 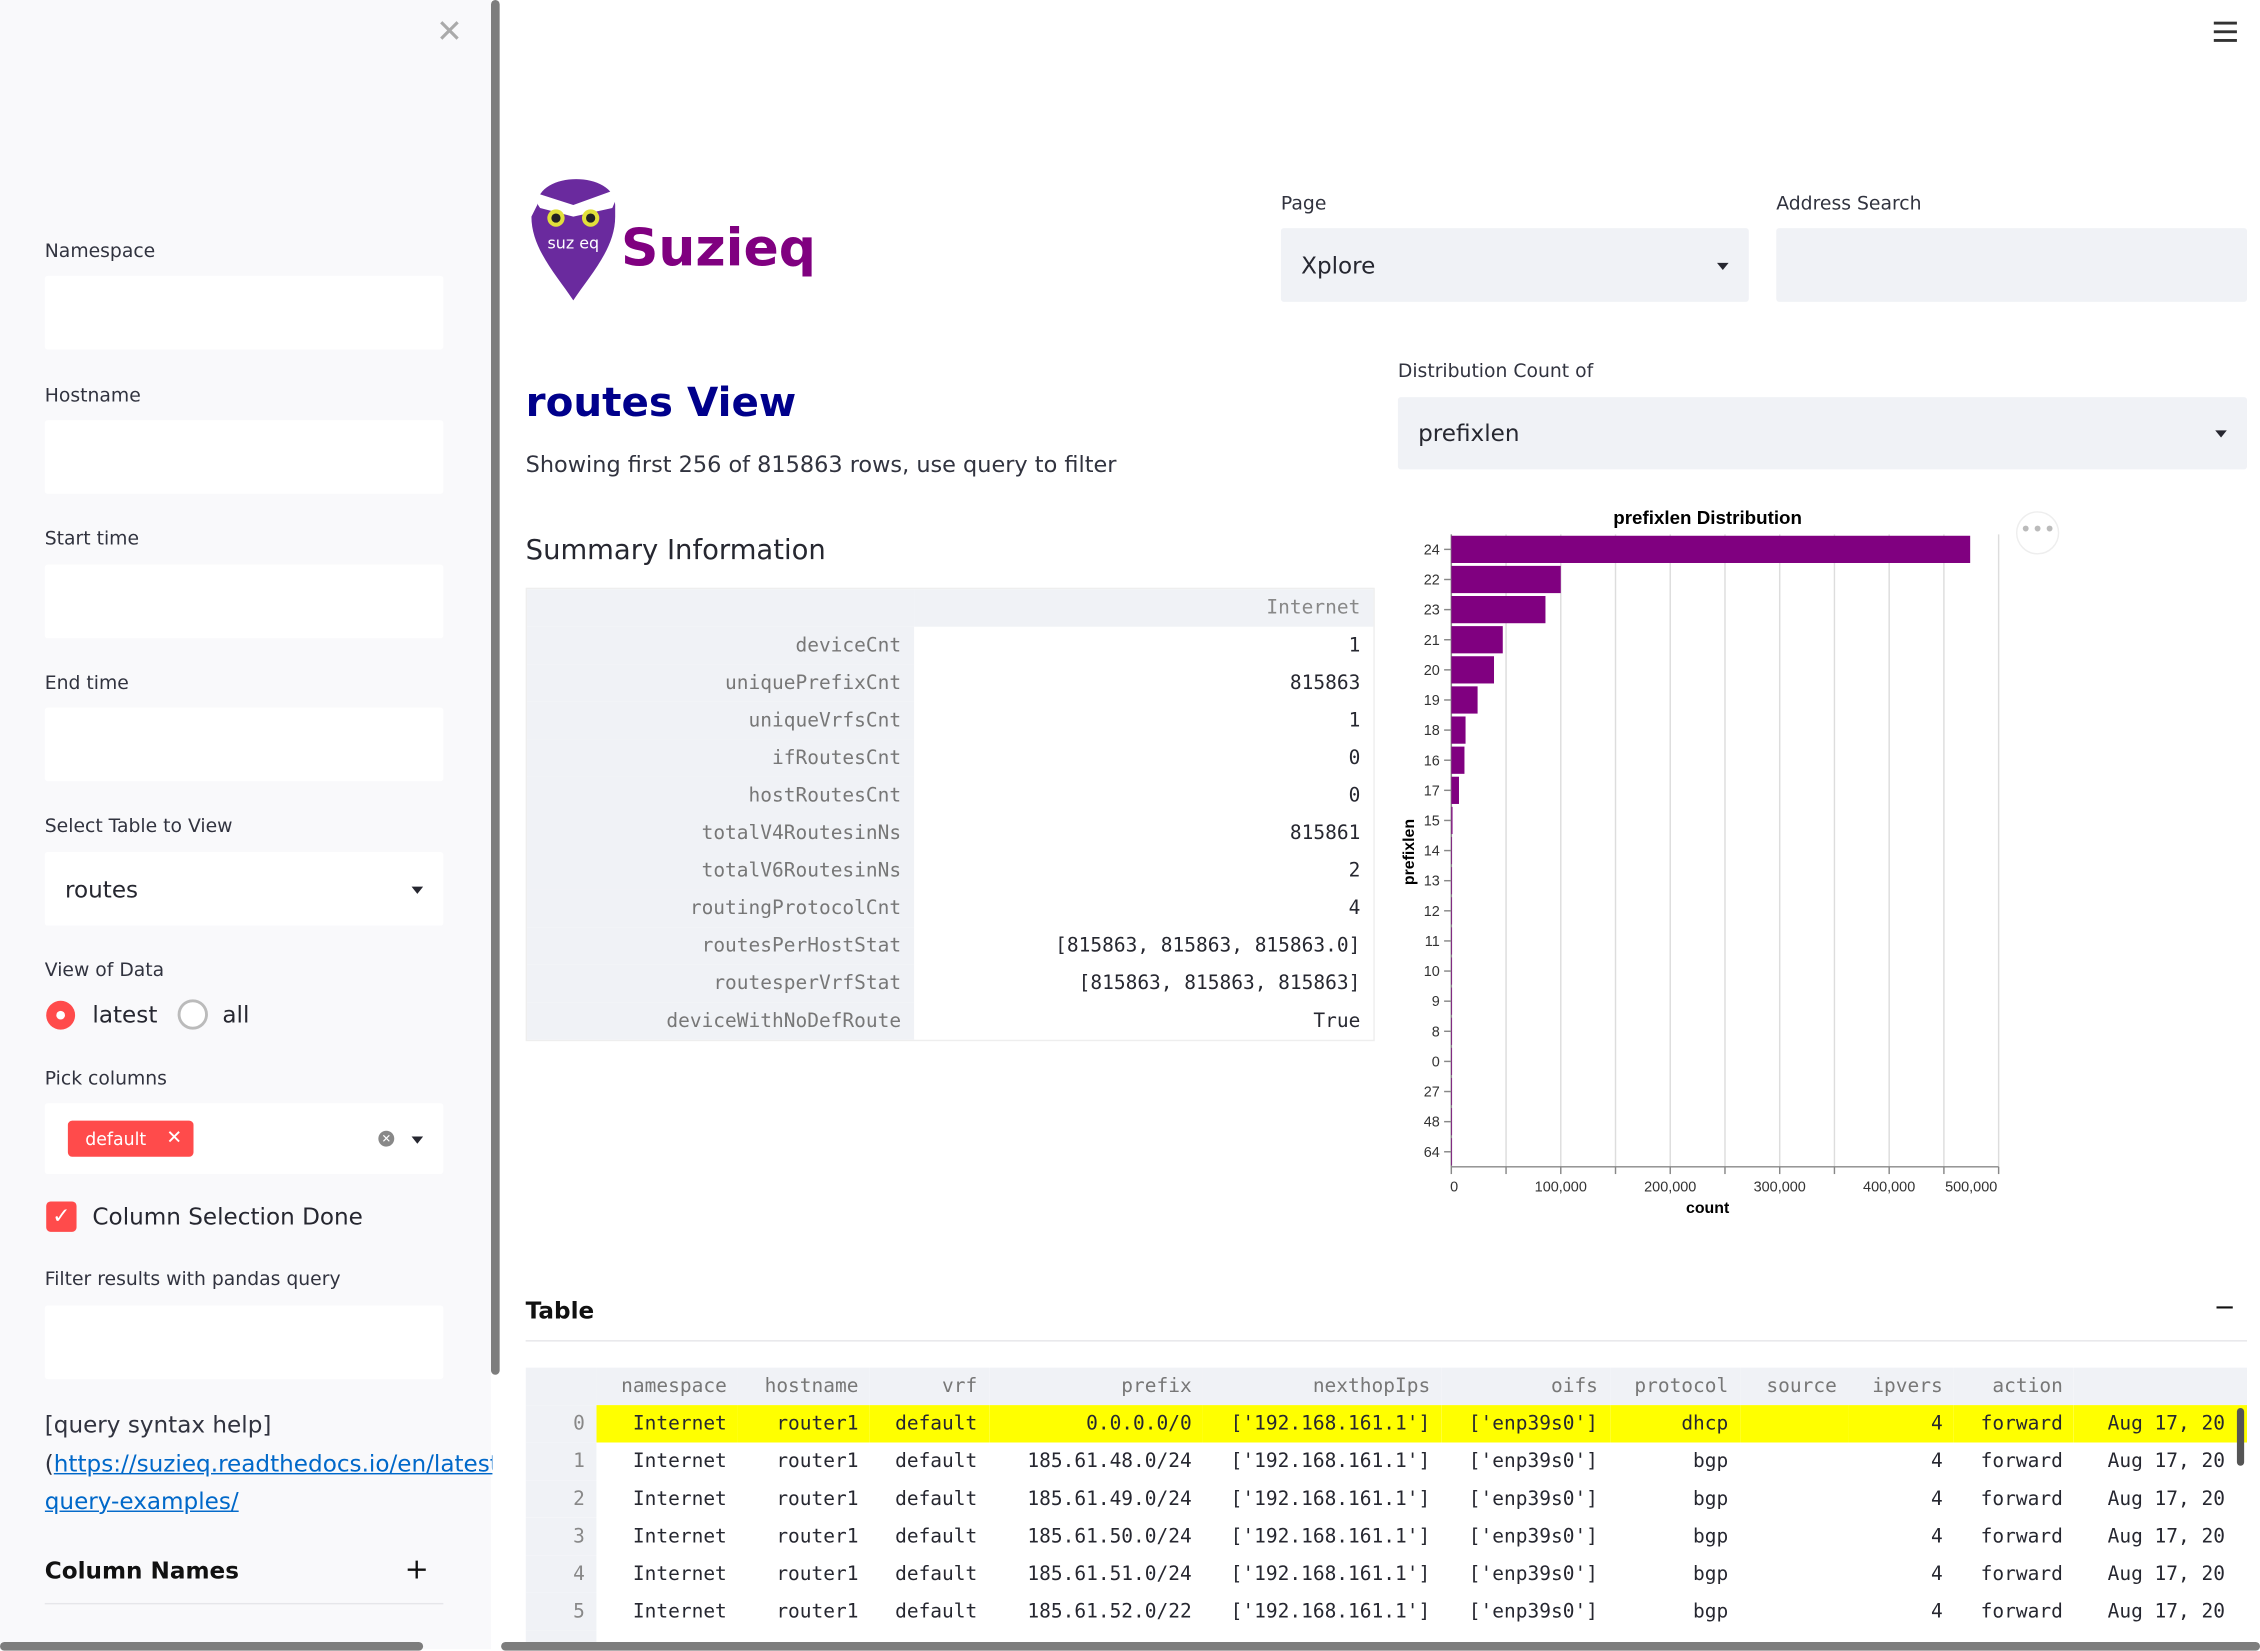 What do you see at coordinates (1936, 1461) in the screenshot?
I see `table-cell: 4` at bounding box center [1936, 1461].